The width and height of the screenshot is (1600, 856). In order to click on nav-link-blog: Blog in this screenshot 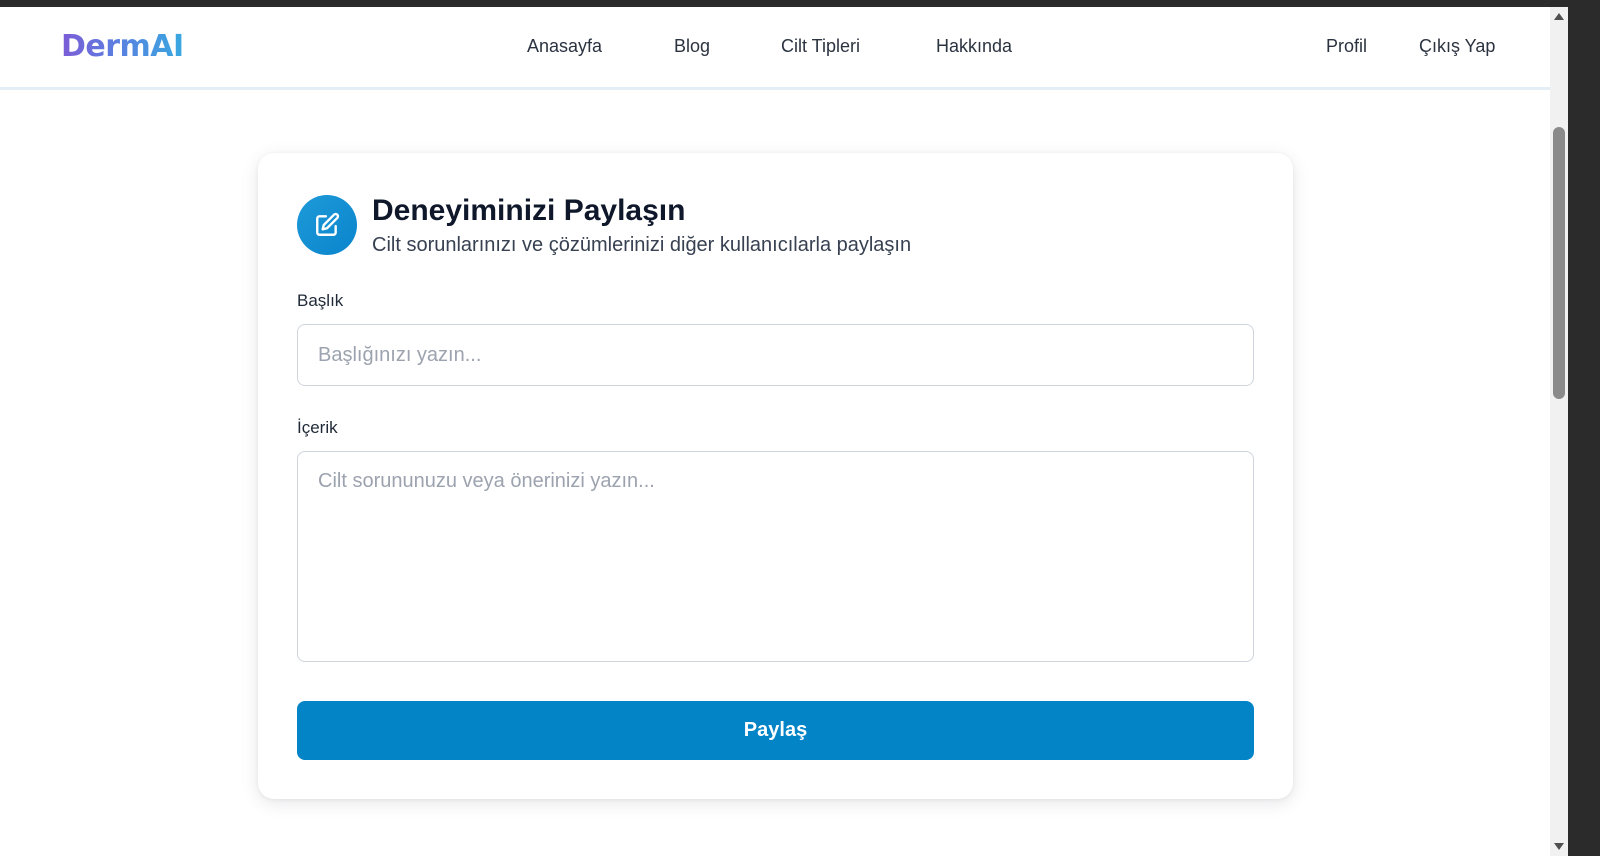, I will do `click(692, 46)`.